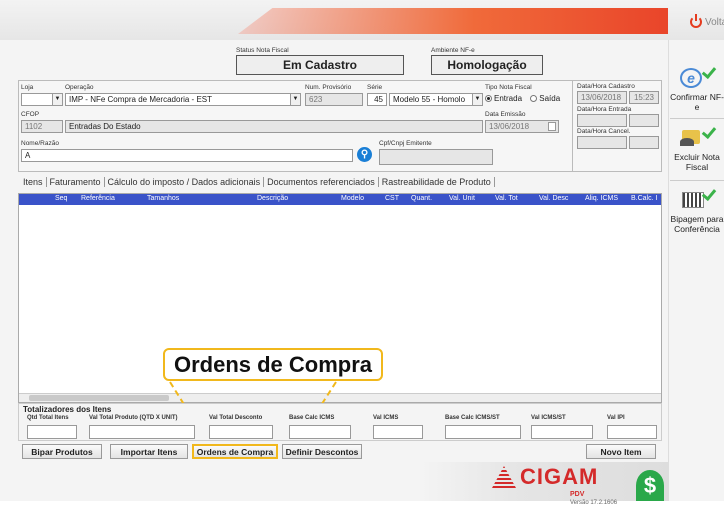 The height and width of the screenshot is (506, 724). Describe the element at coordinates (52, 432) in the screenshot. I see `qtd-total-field` at that location.